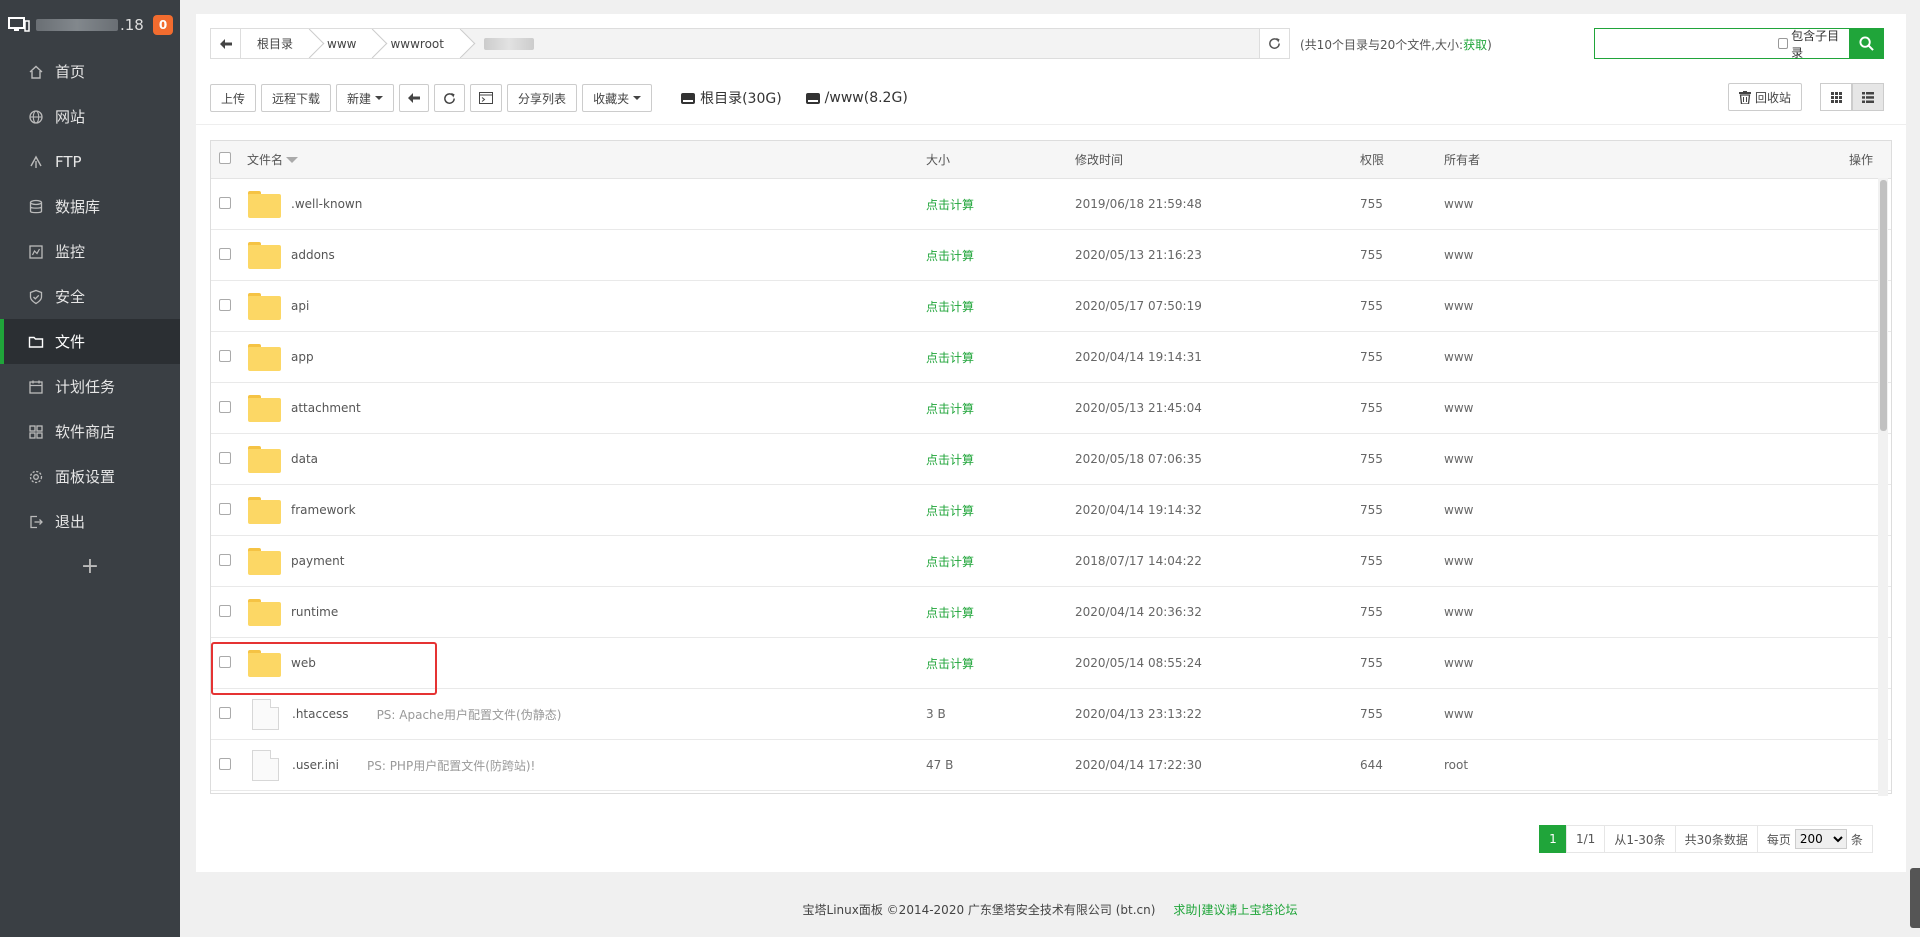  What do you see at coordinates (1475, 45) in the screenshot?
I see `get-size-link: 获取` at bounding box center [1475, 45].